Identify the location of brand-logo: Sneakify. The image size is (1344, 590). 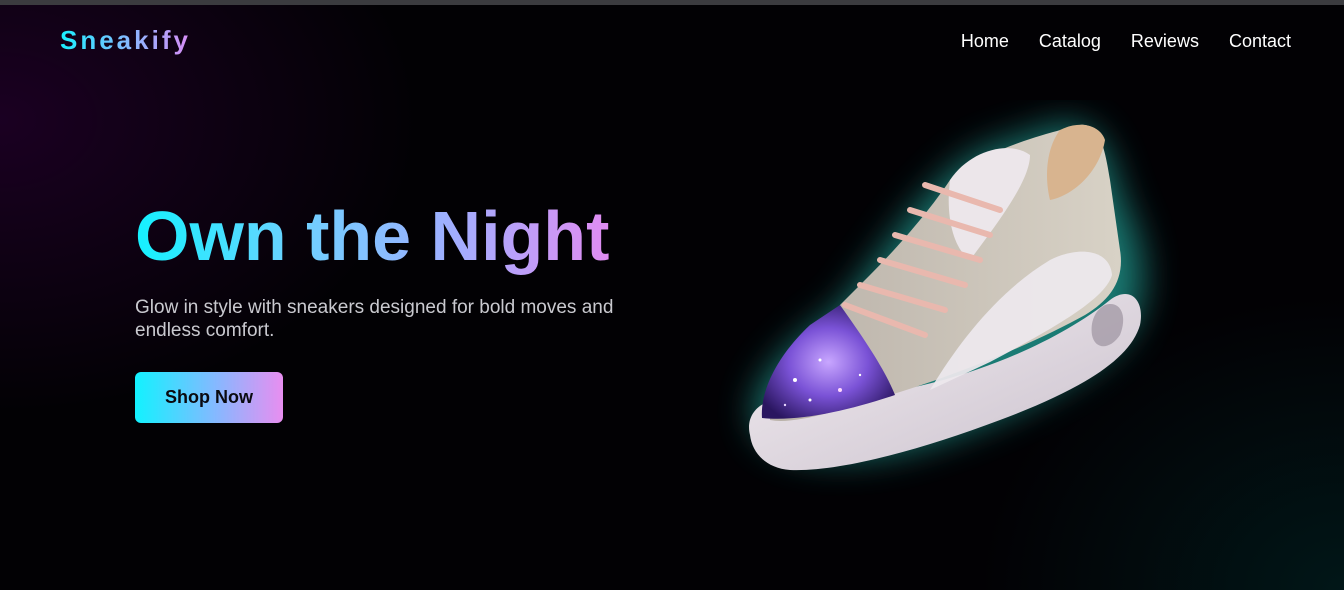
(125, 40).